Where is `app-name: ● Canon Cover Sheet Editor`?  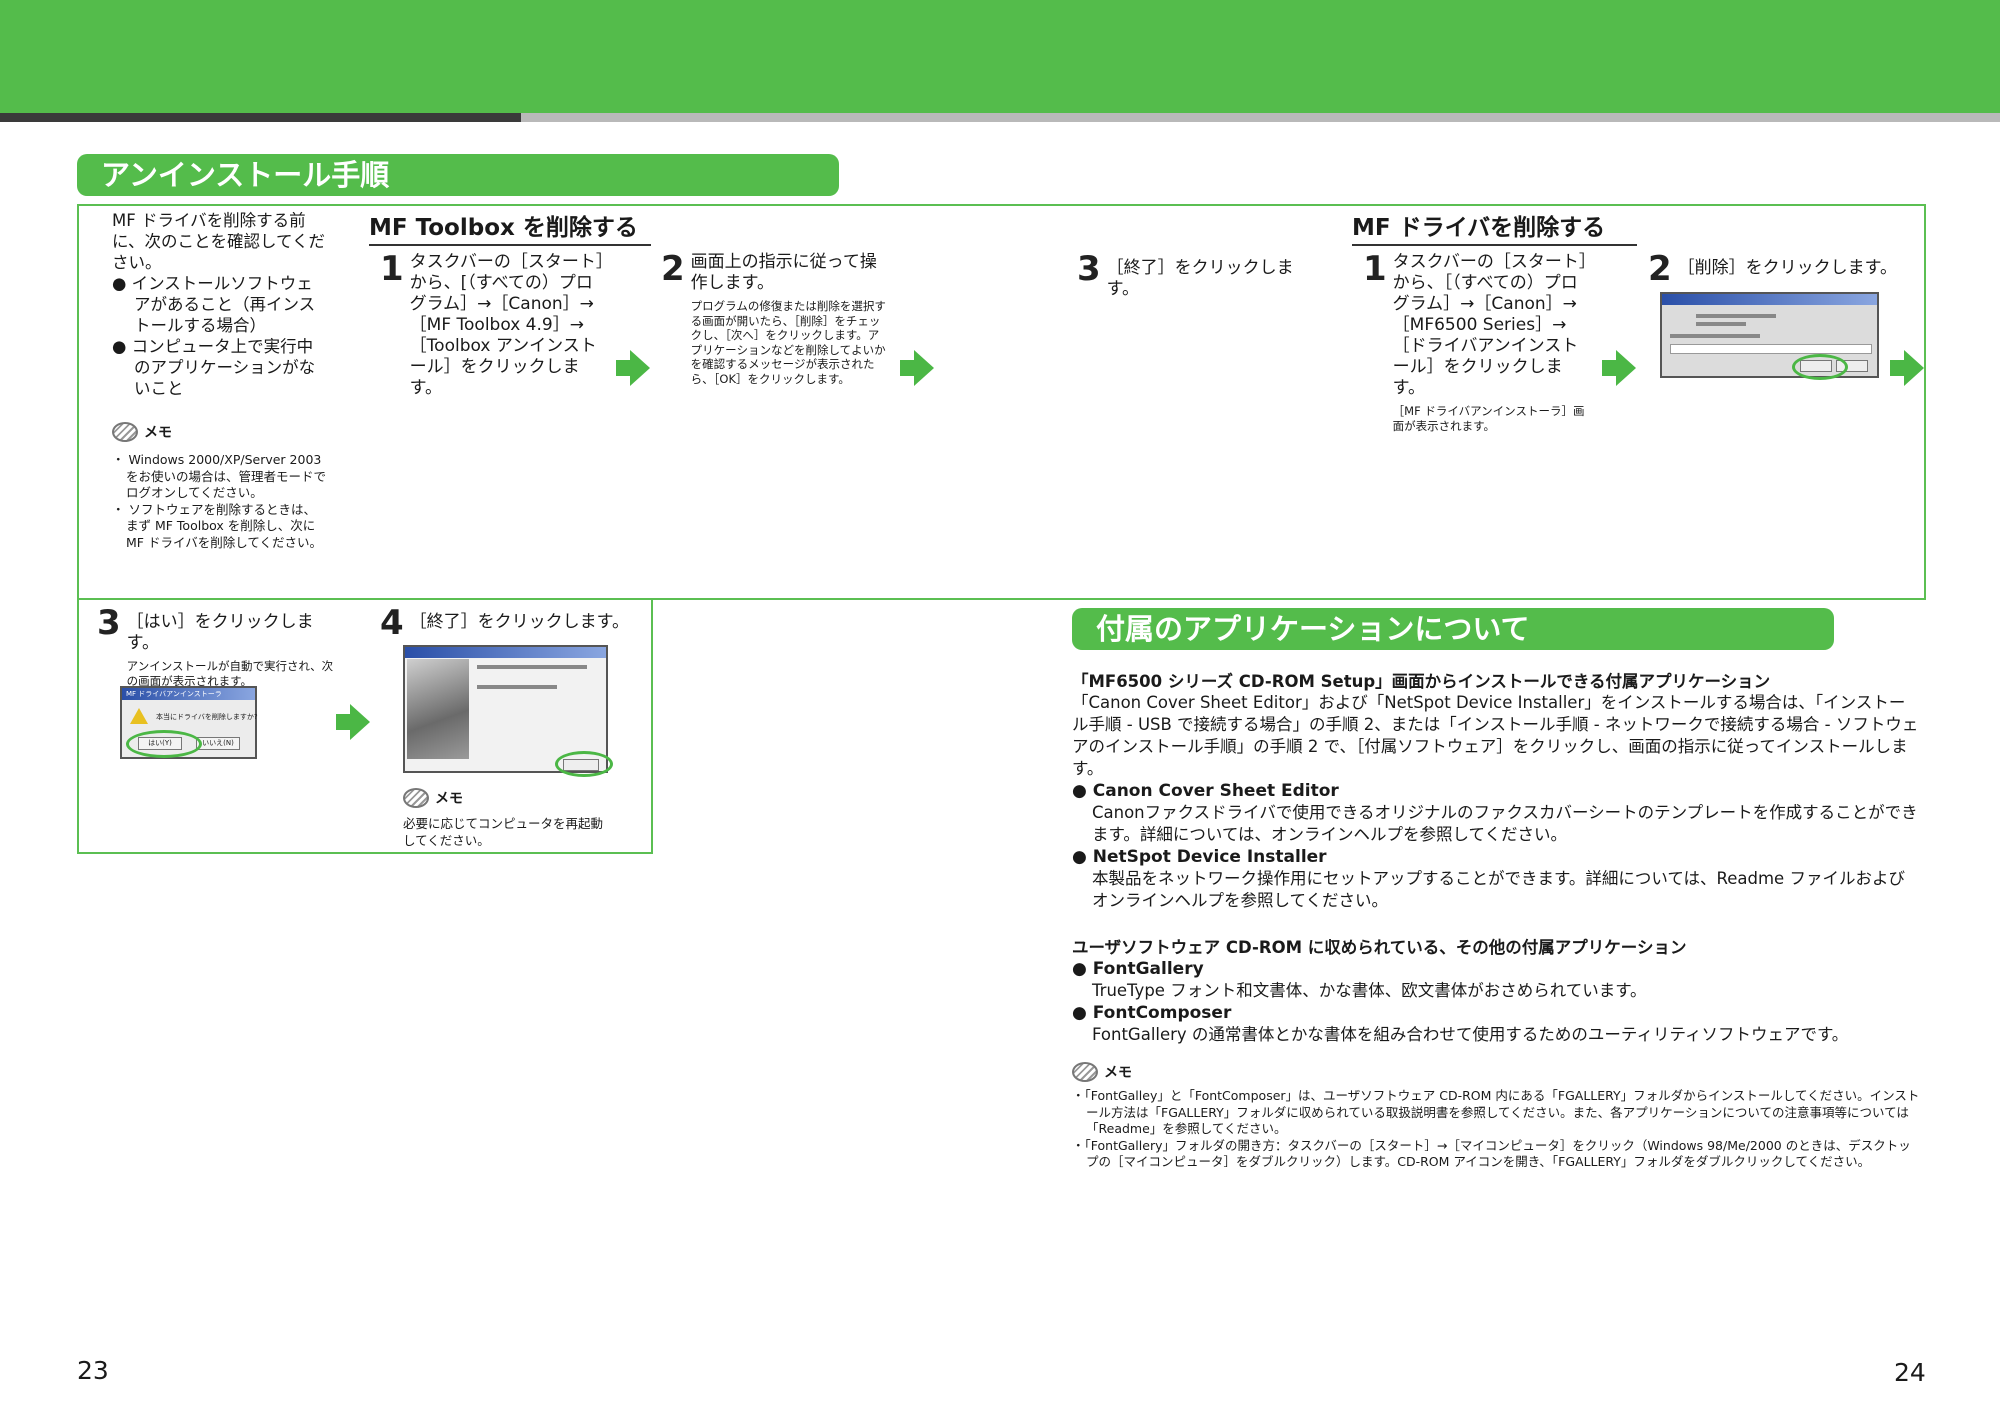 app-name: ● Canon Cover Sheet Editor is located at coordinates (1205, 791).